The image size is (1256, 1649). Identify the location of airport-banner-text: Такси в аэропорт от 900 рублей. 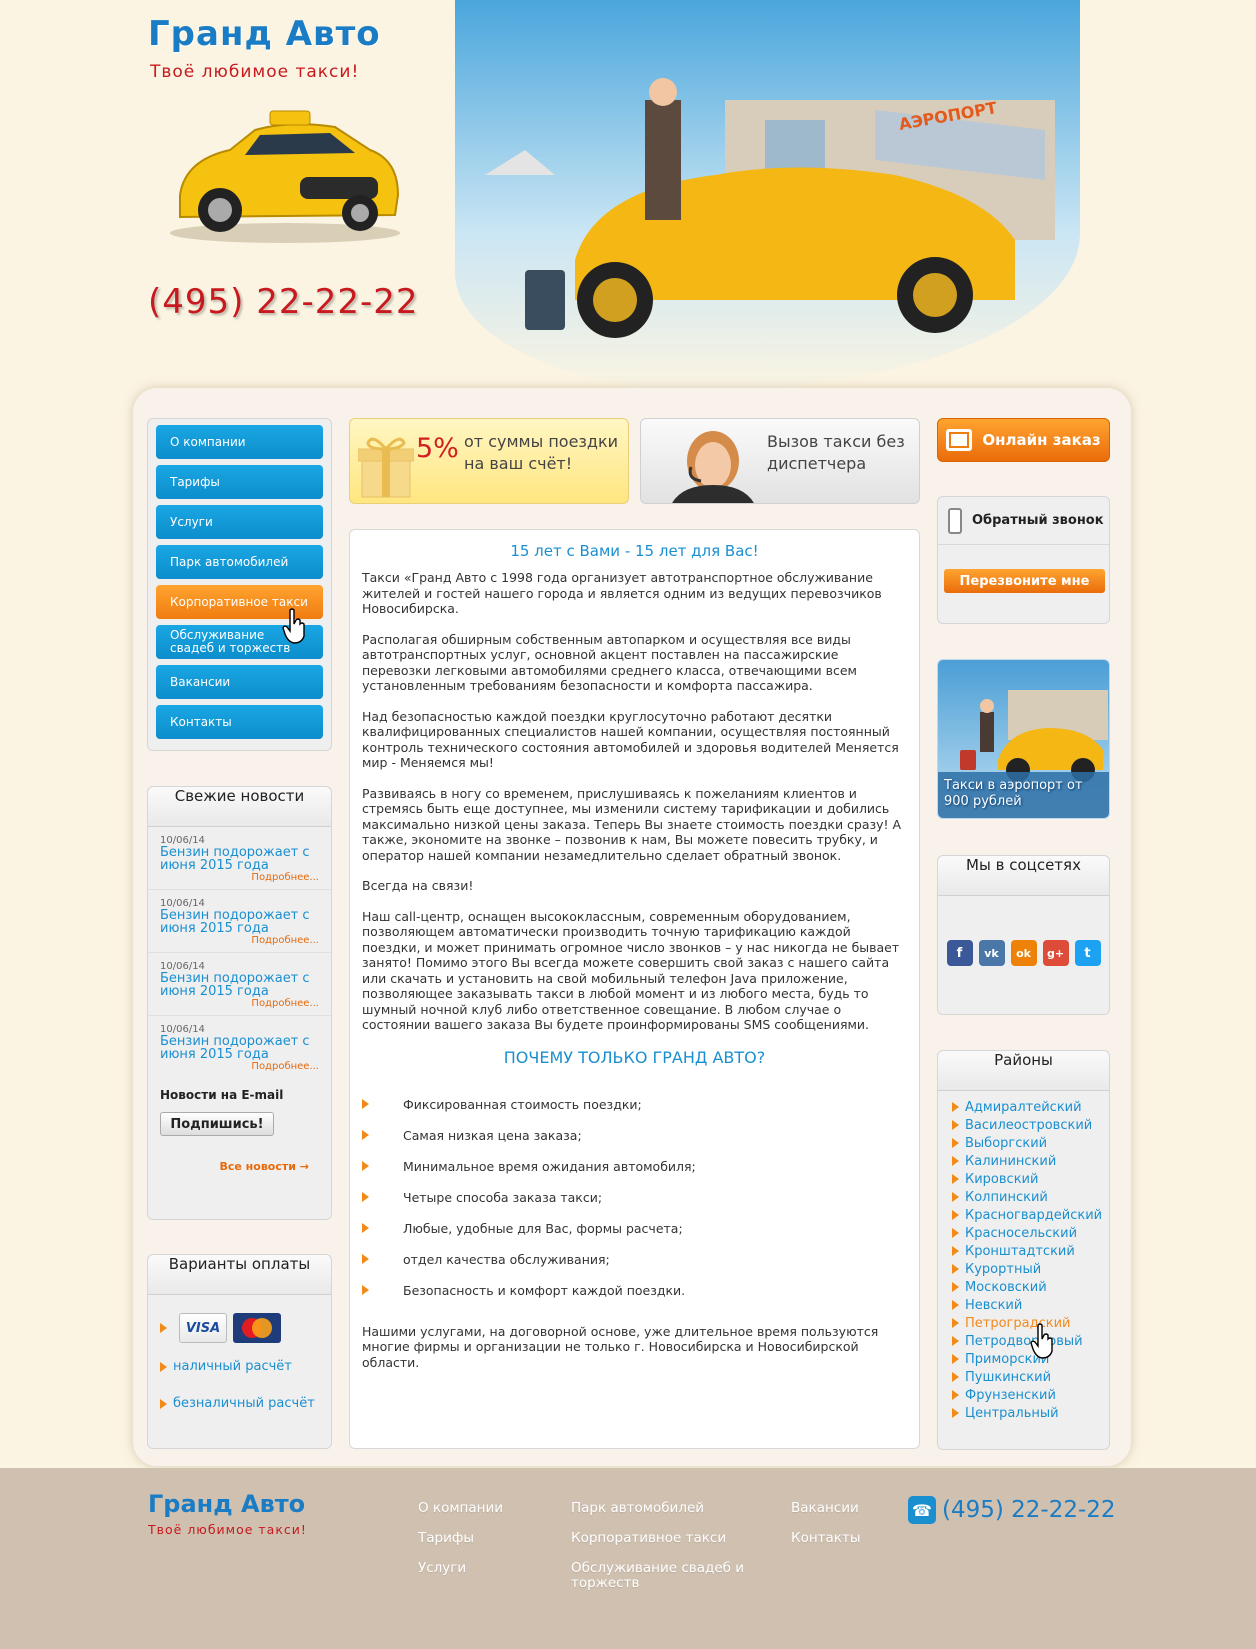
(1013, 793).